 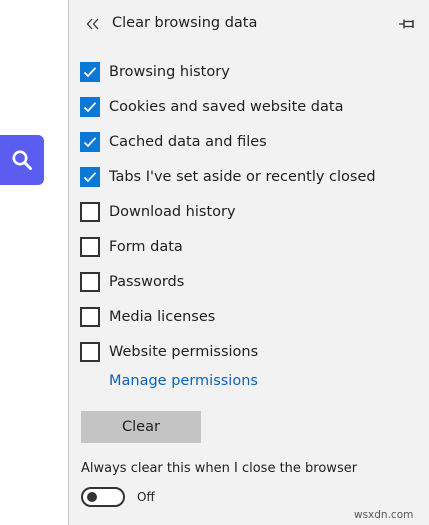 I want to click on option-browsing-history: Browsing history, so click(x=155, y=72).